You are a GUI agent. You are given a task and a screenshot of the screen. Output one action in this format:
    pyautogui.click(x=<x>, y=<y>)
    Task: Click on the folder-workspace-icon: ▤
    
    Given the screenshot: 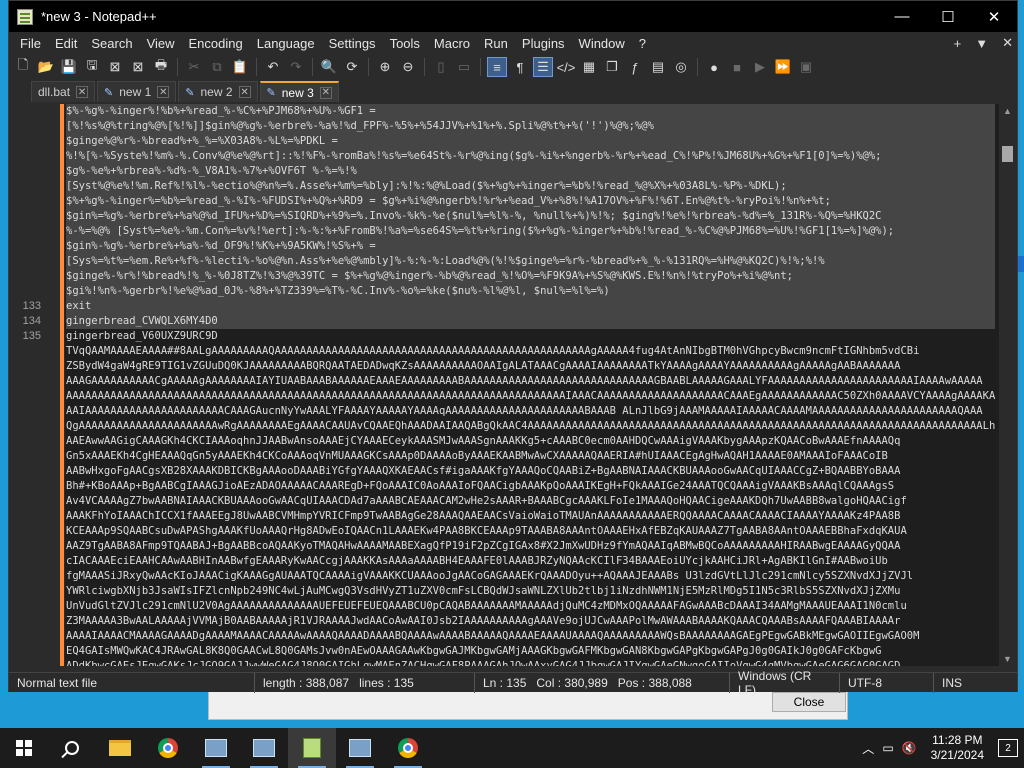 What is the action you would take?
    pyautogui.click(x=658, y=67)
    